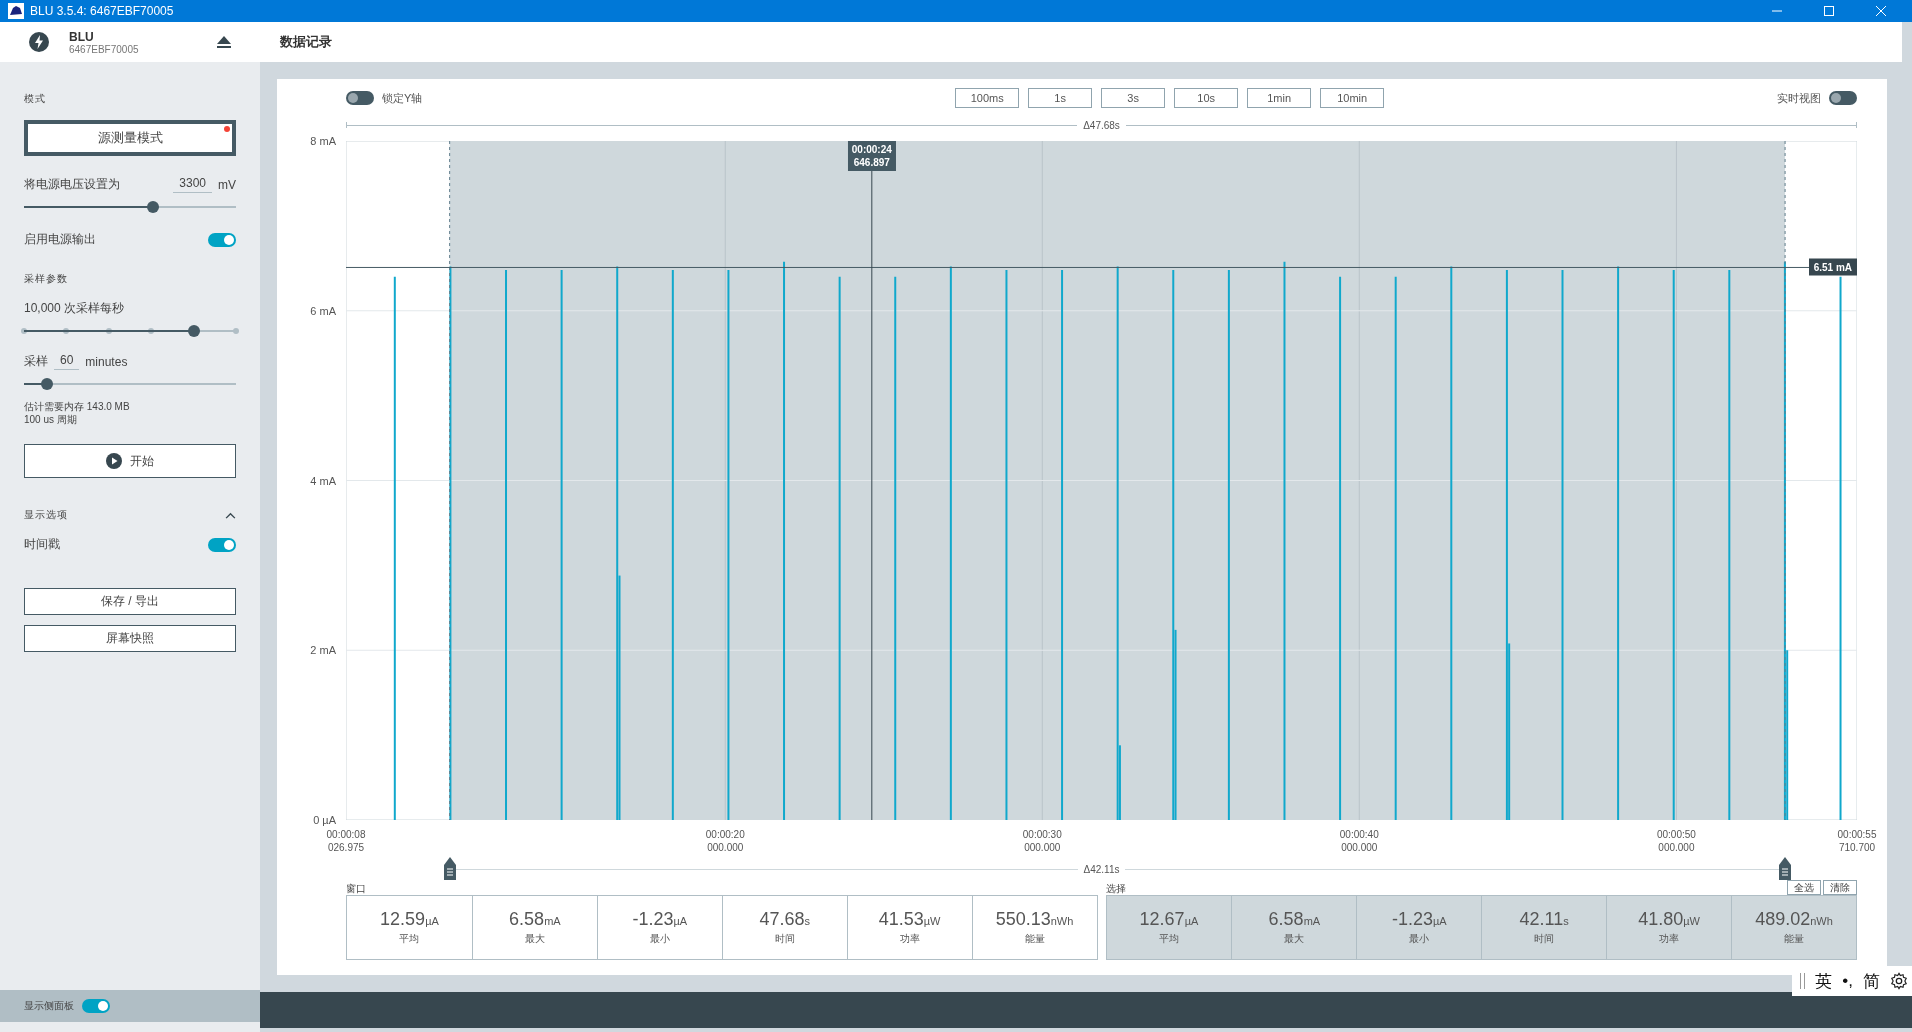 Image resolution: width=1912 pixels, height=1032 pixels. Describe the element at coordinates (106, 361) in the screenshot. I see `unit-label: minutes` at that location.